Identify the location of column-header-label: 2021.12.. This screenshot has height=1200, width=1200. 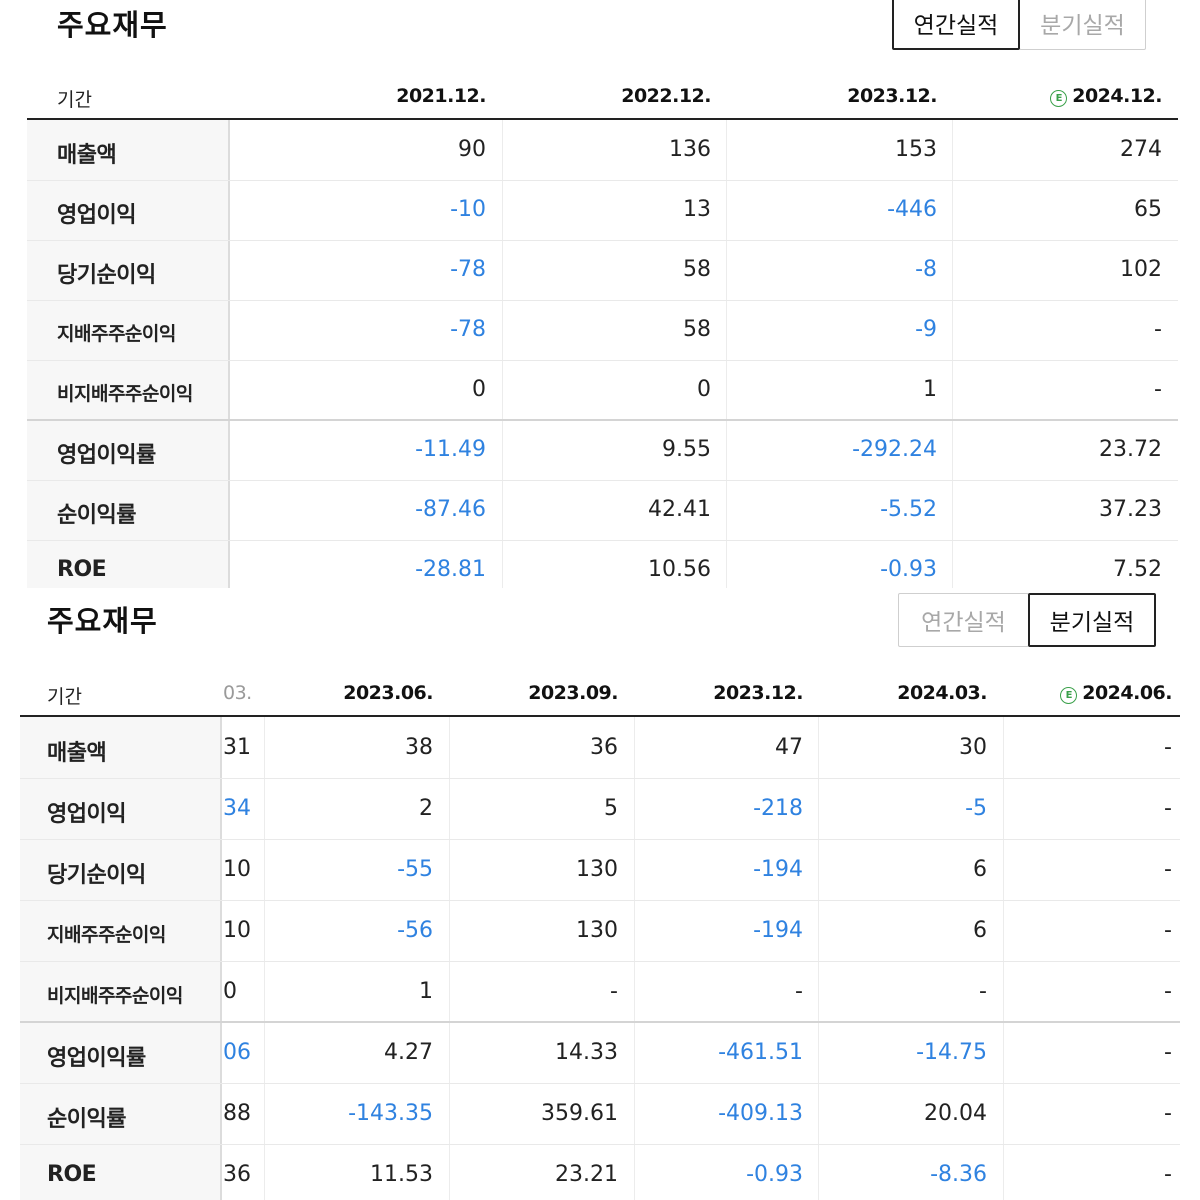
(441, 96).